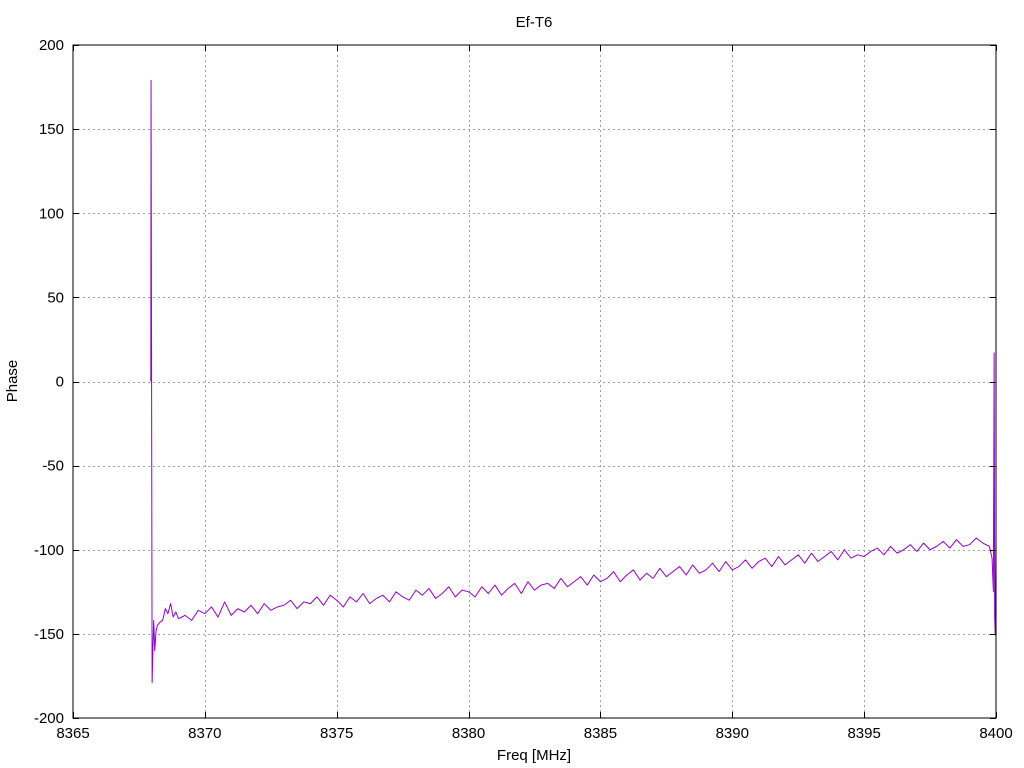  I want to click on x-axis-tick-labels: 8365 8370 8375 8380 8385 8390 8395 8400, so click(534, 733).